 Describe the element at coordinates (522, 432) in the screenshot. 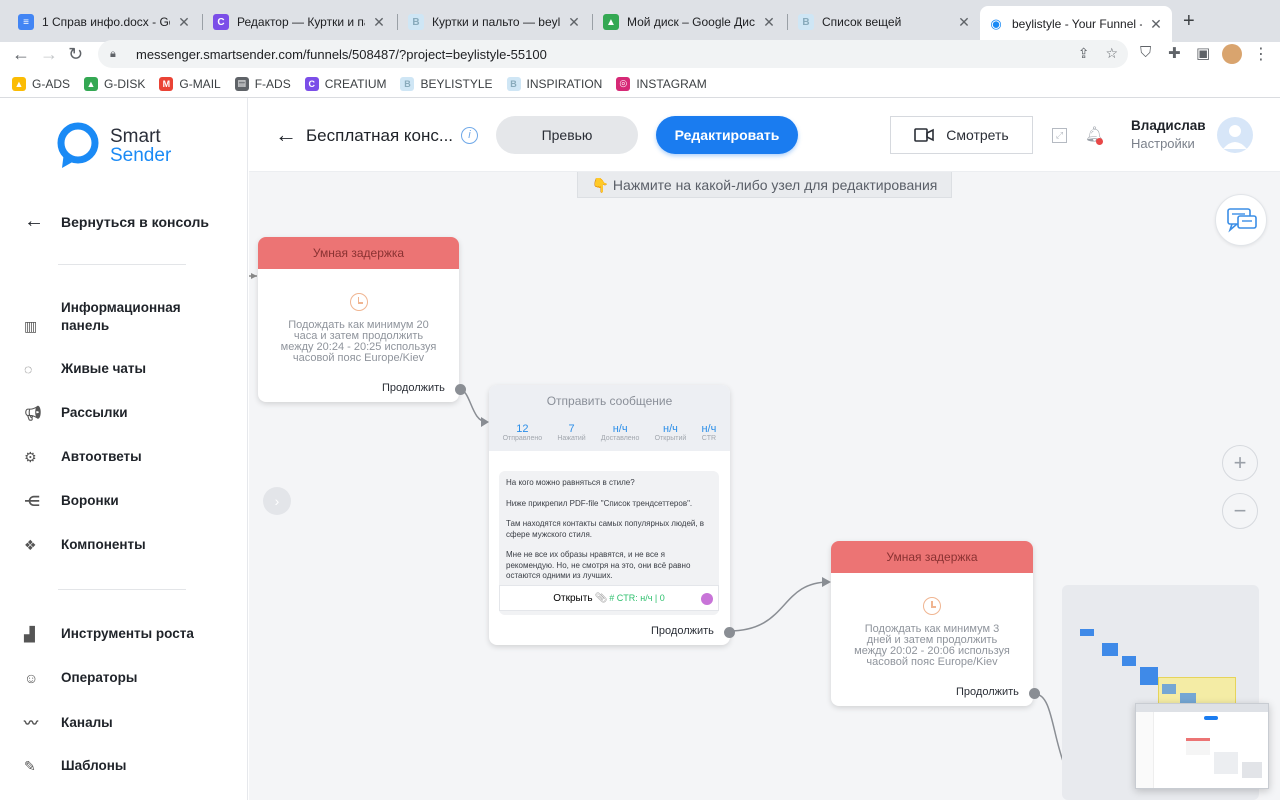

I see `stat-sent: 12 Отправлено` at that location.